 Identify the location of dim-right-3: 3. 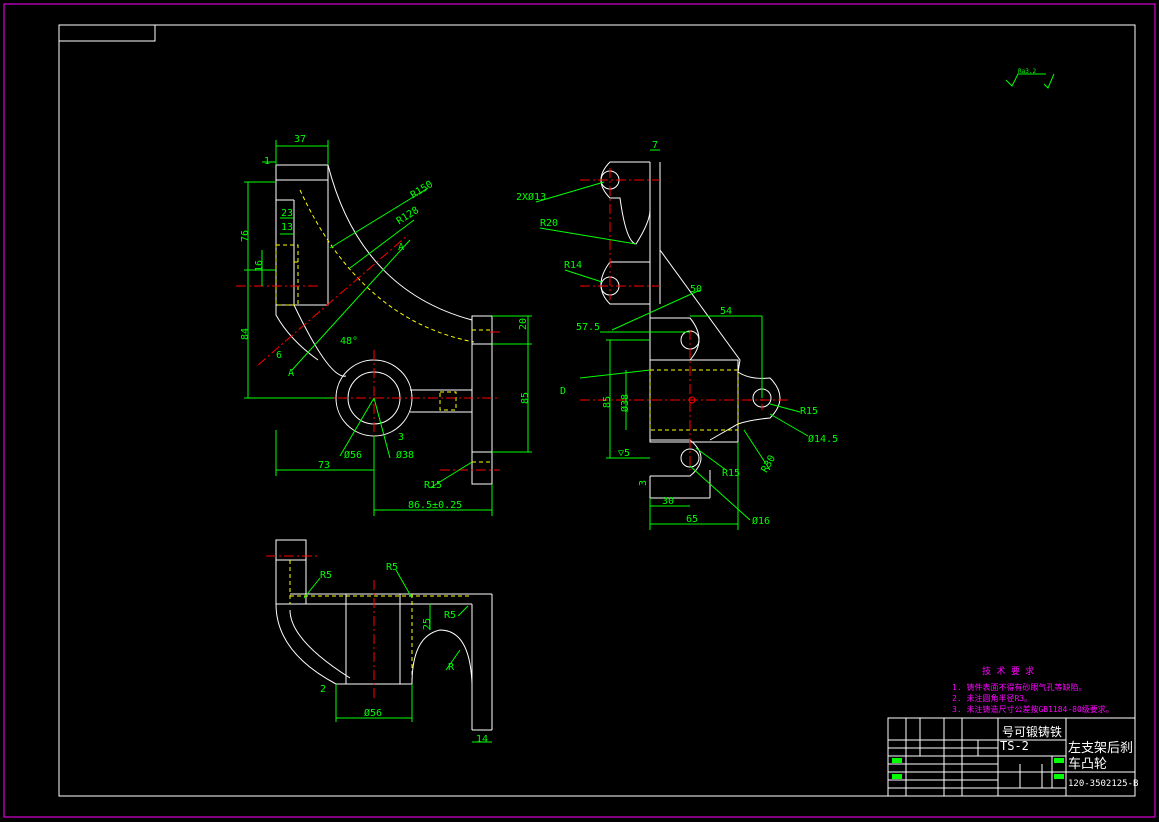
(643, 483).